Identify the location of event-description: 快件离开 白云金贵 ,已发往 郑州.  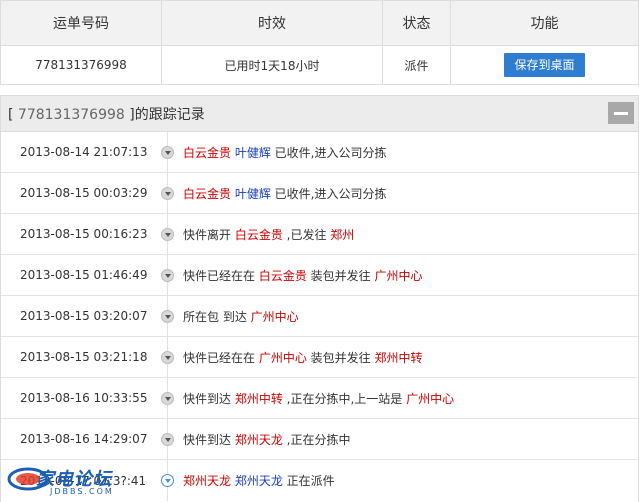
(257, 234).